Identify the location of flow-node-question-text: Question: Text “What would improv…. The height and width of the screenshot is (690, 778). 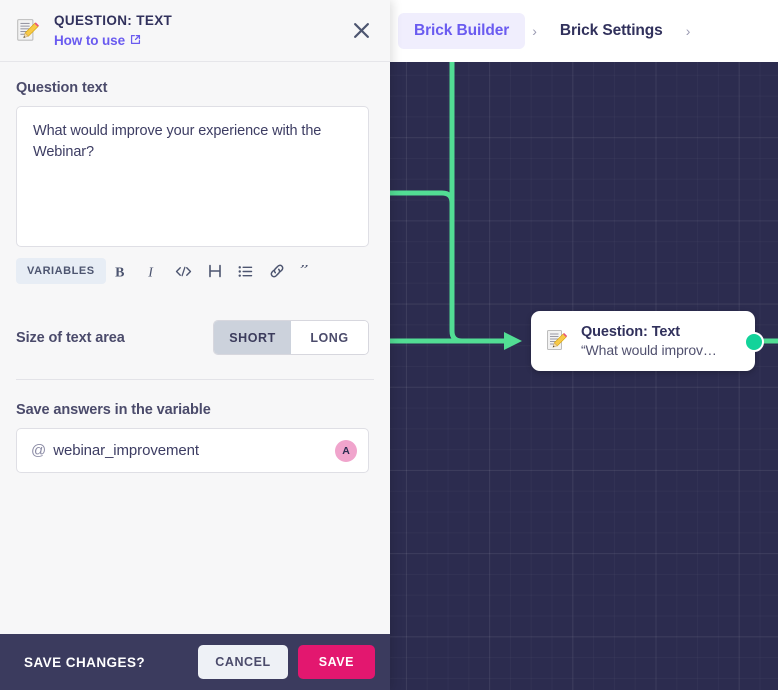
(643, 341).